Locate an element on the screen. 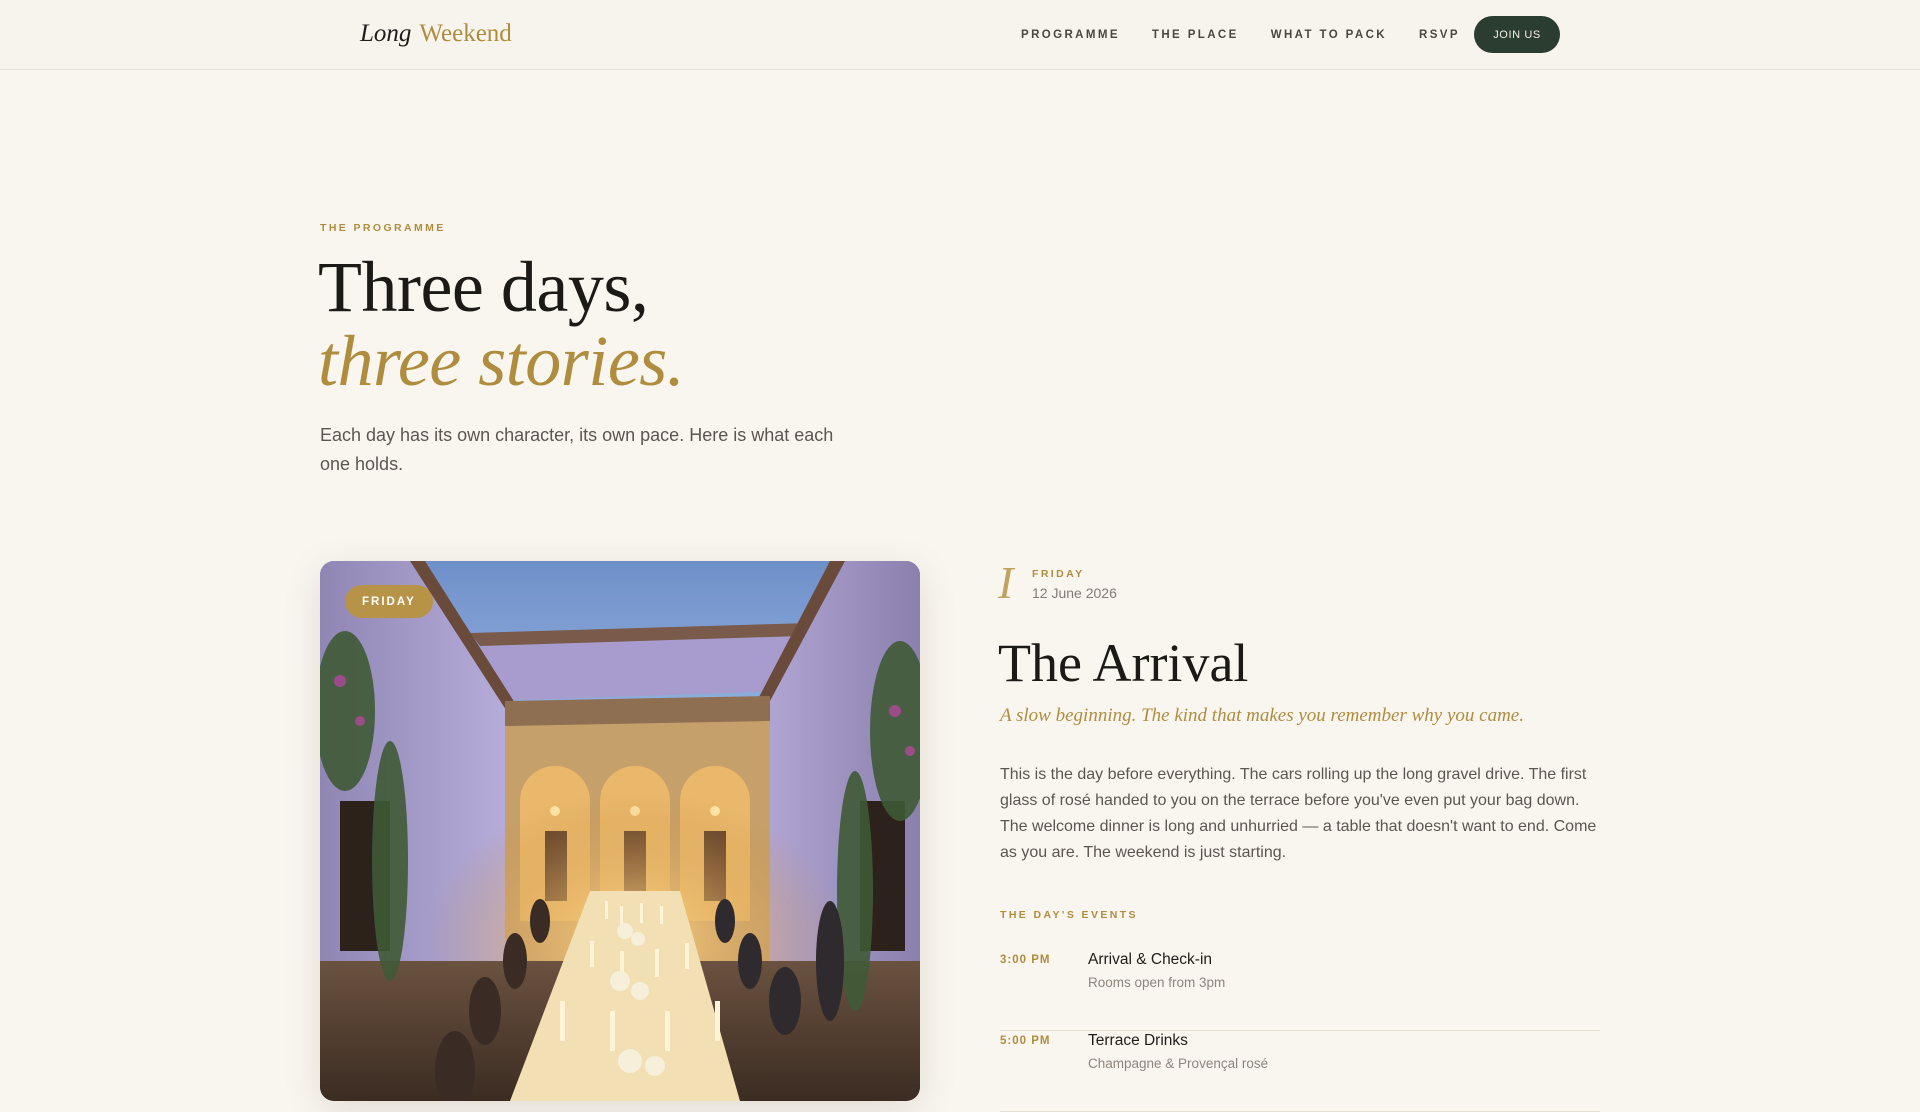 This screenshot has height=1112, width=1920. site-logo: Long Weekend is located at coordinates (436, 34).